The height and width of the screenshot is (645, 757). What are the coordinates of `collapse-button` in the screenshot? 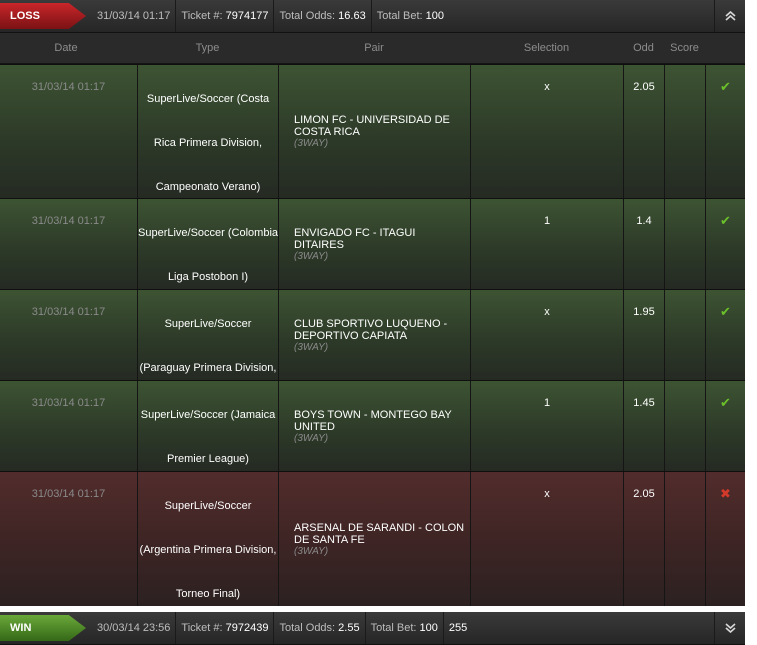 It's located at (729, 16).